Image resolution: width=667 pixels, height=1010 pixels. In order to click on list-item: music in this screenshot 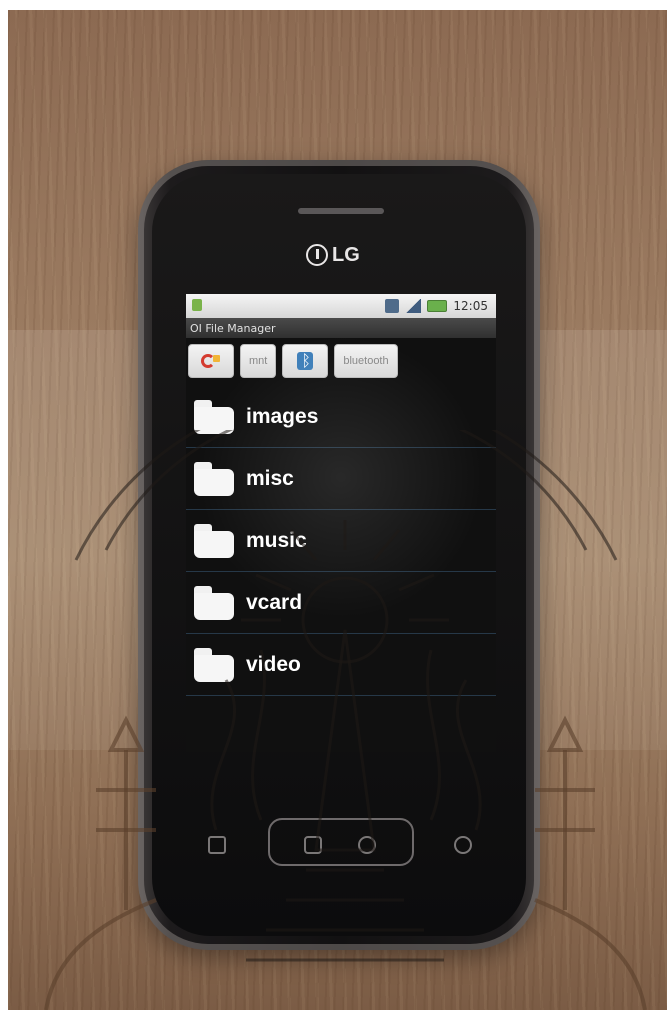, I will do `click(341, 541)`.